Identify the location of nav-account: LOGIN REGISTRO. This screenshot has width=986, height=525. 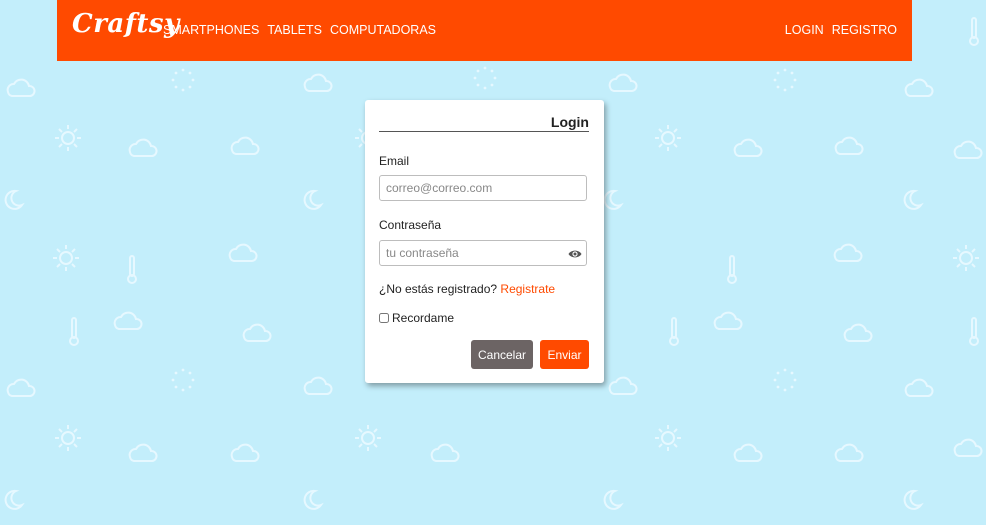
(841, 30).